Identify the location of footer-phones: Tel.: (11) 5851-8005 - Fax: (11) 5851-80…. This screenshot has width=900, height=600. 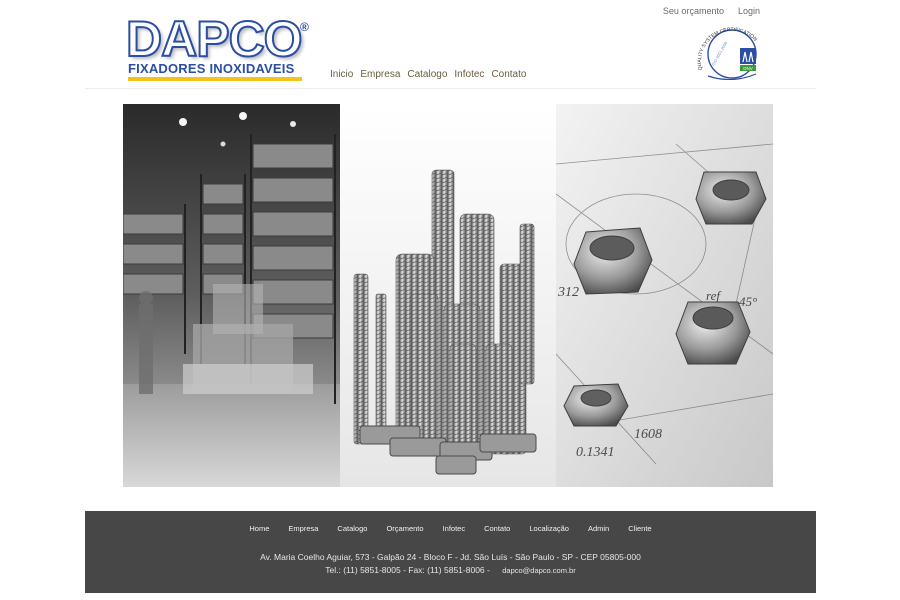
(407, 570).